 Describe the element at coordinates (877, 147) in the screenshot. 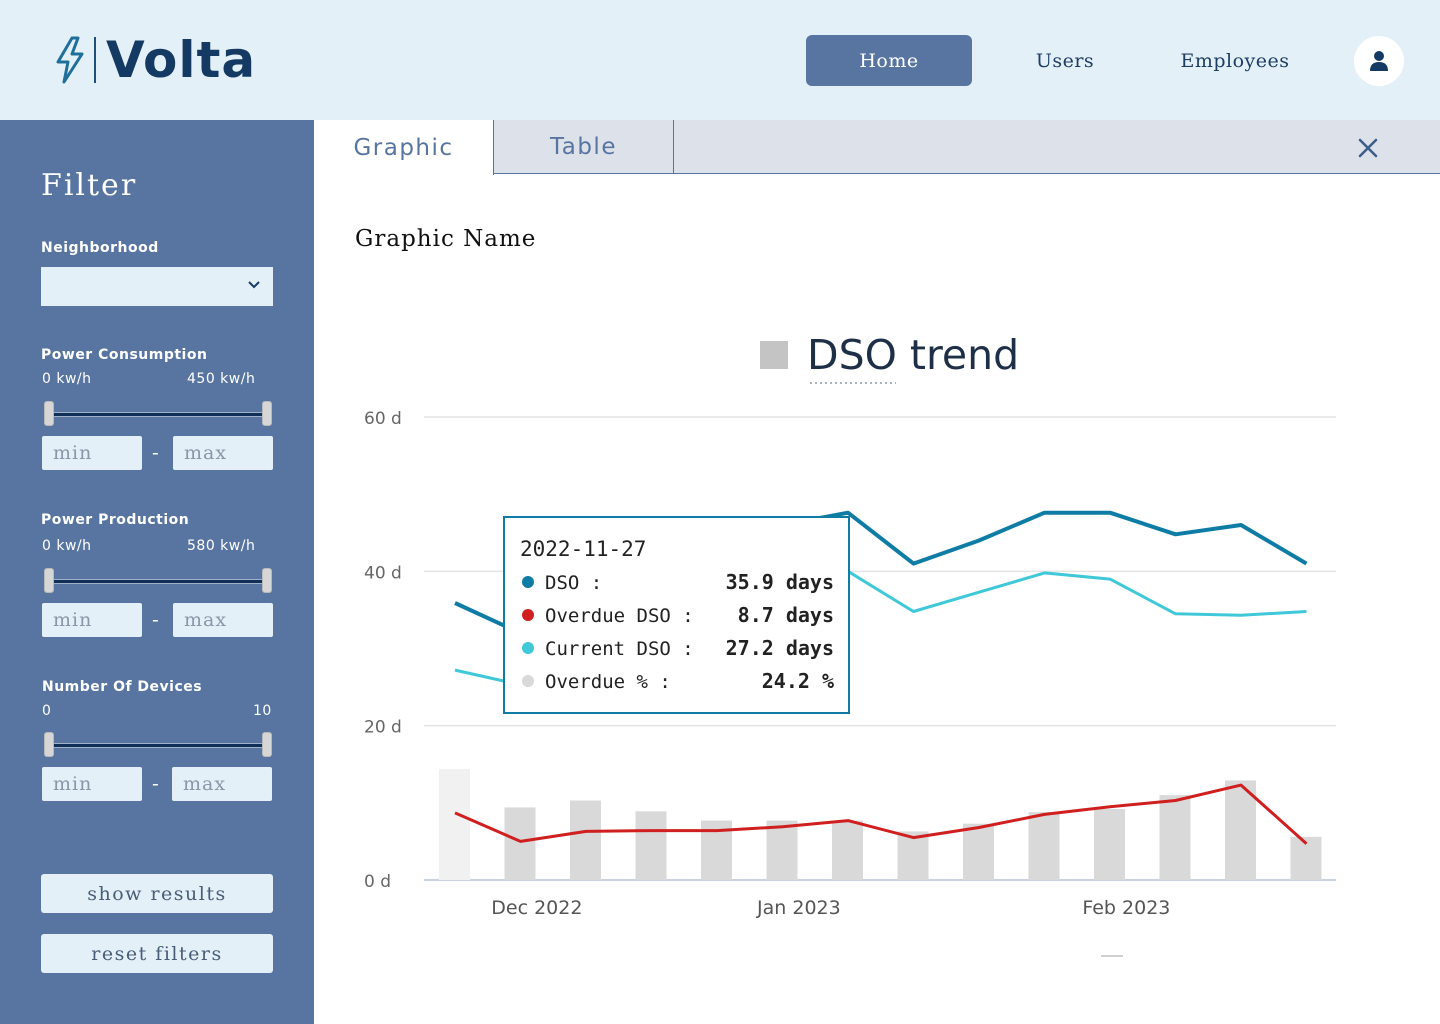

I see `tab-bar: Graphic Table` at that location.